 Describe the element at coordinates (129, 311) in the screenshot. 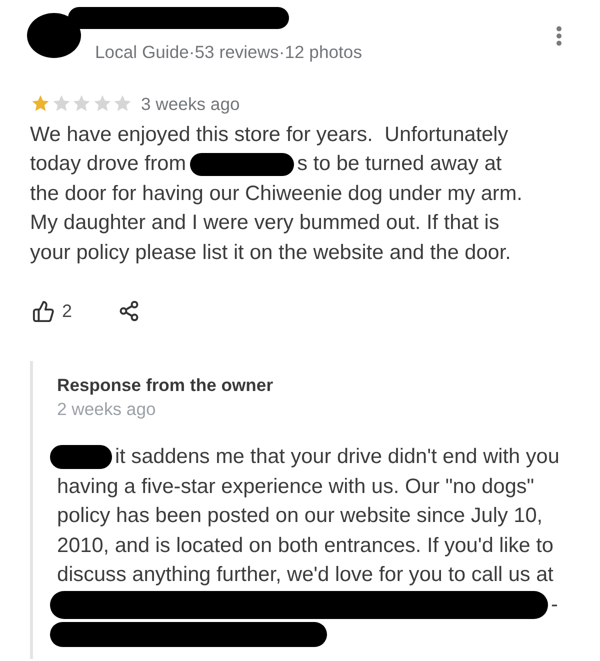

I see `share-icon` at that location.